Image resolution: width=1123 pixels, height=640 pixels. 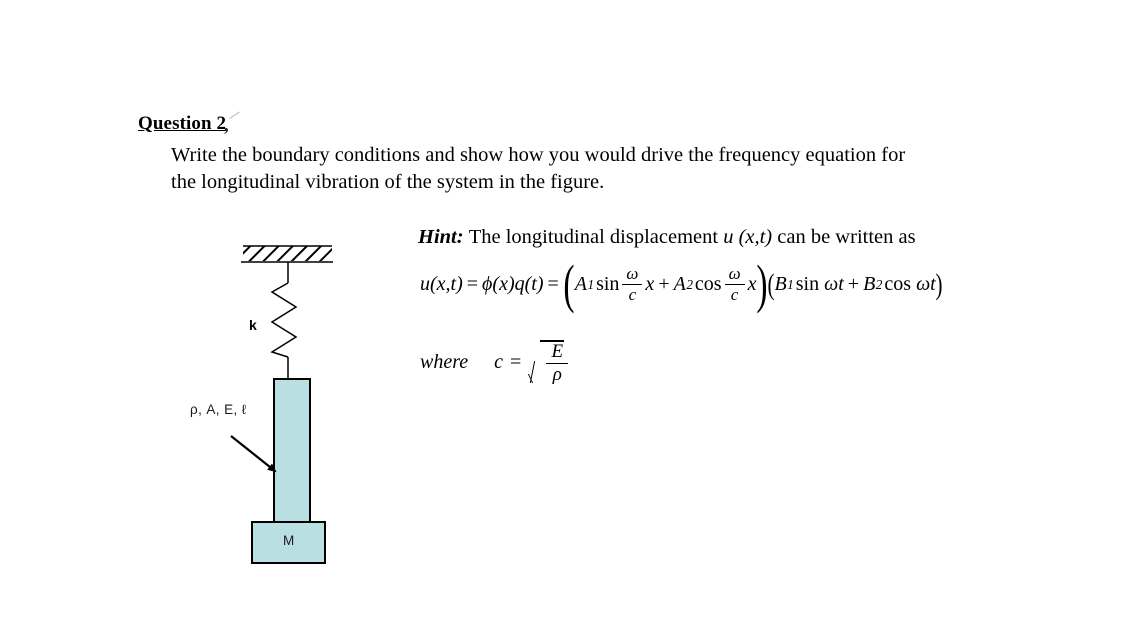 I want to click on radicand-denominator: ρ, so click(x=557, y=375).